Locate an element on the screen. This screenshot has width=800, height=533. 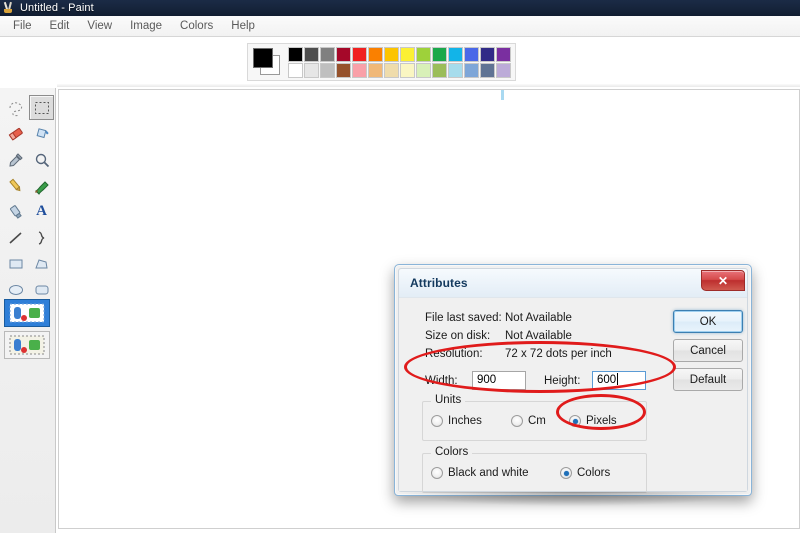
rectangle-icon is located at coordinates (16, 264).